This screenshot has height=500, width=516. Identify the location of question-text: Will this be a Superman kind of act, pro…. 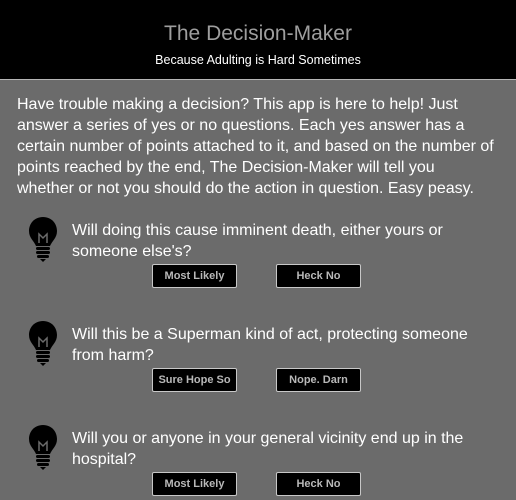
(270, 345).